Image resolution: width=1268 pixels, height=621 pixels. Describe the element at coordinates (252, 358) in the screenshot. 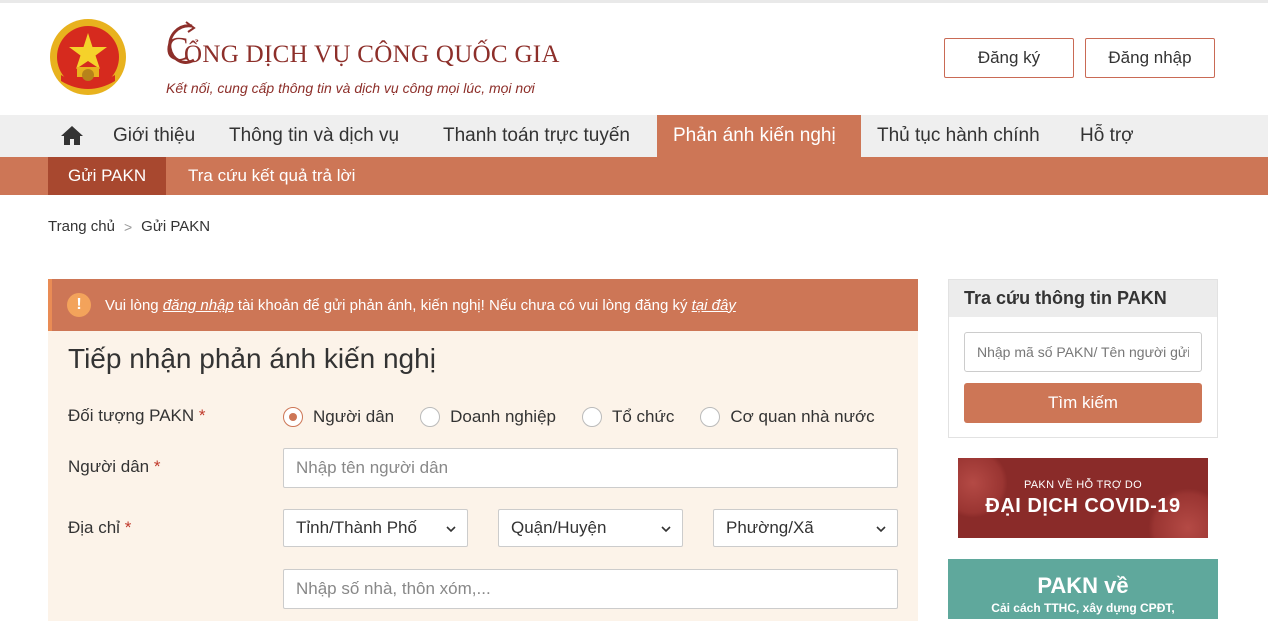

I see `form-title: Tiếp nhận phản ánh kiến nghị` at that location.